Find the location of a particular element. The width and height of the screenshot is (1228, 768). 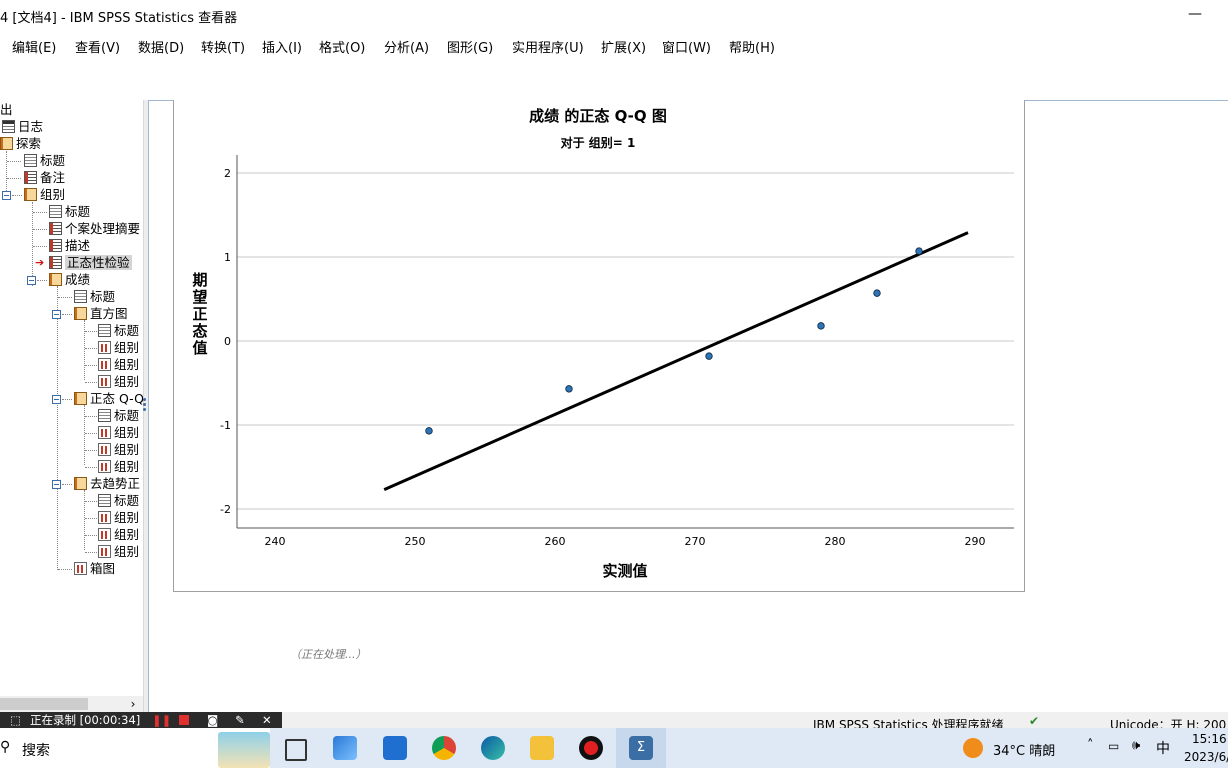

menu-view: 查看(V) is located at coordinates (97, 46).